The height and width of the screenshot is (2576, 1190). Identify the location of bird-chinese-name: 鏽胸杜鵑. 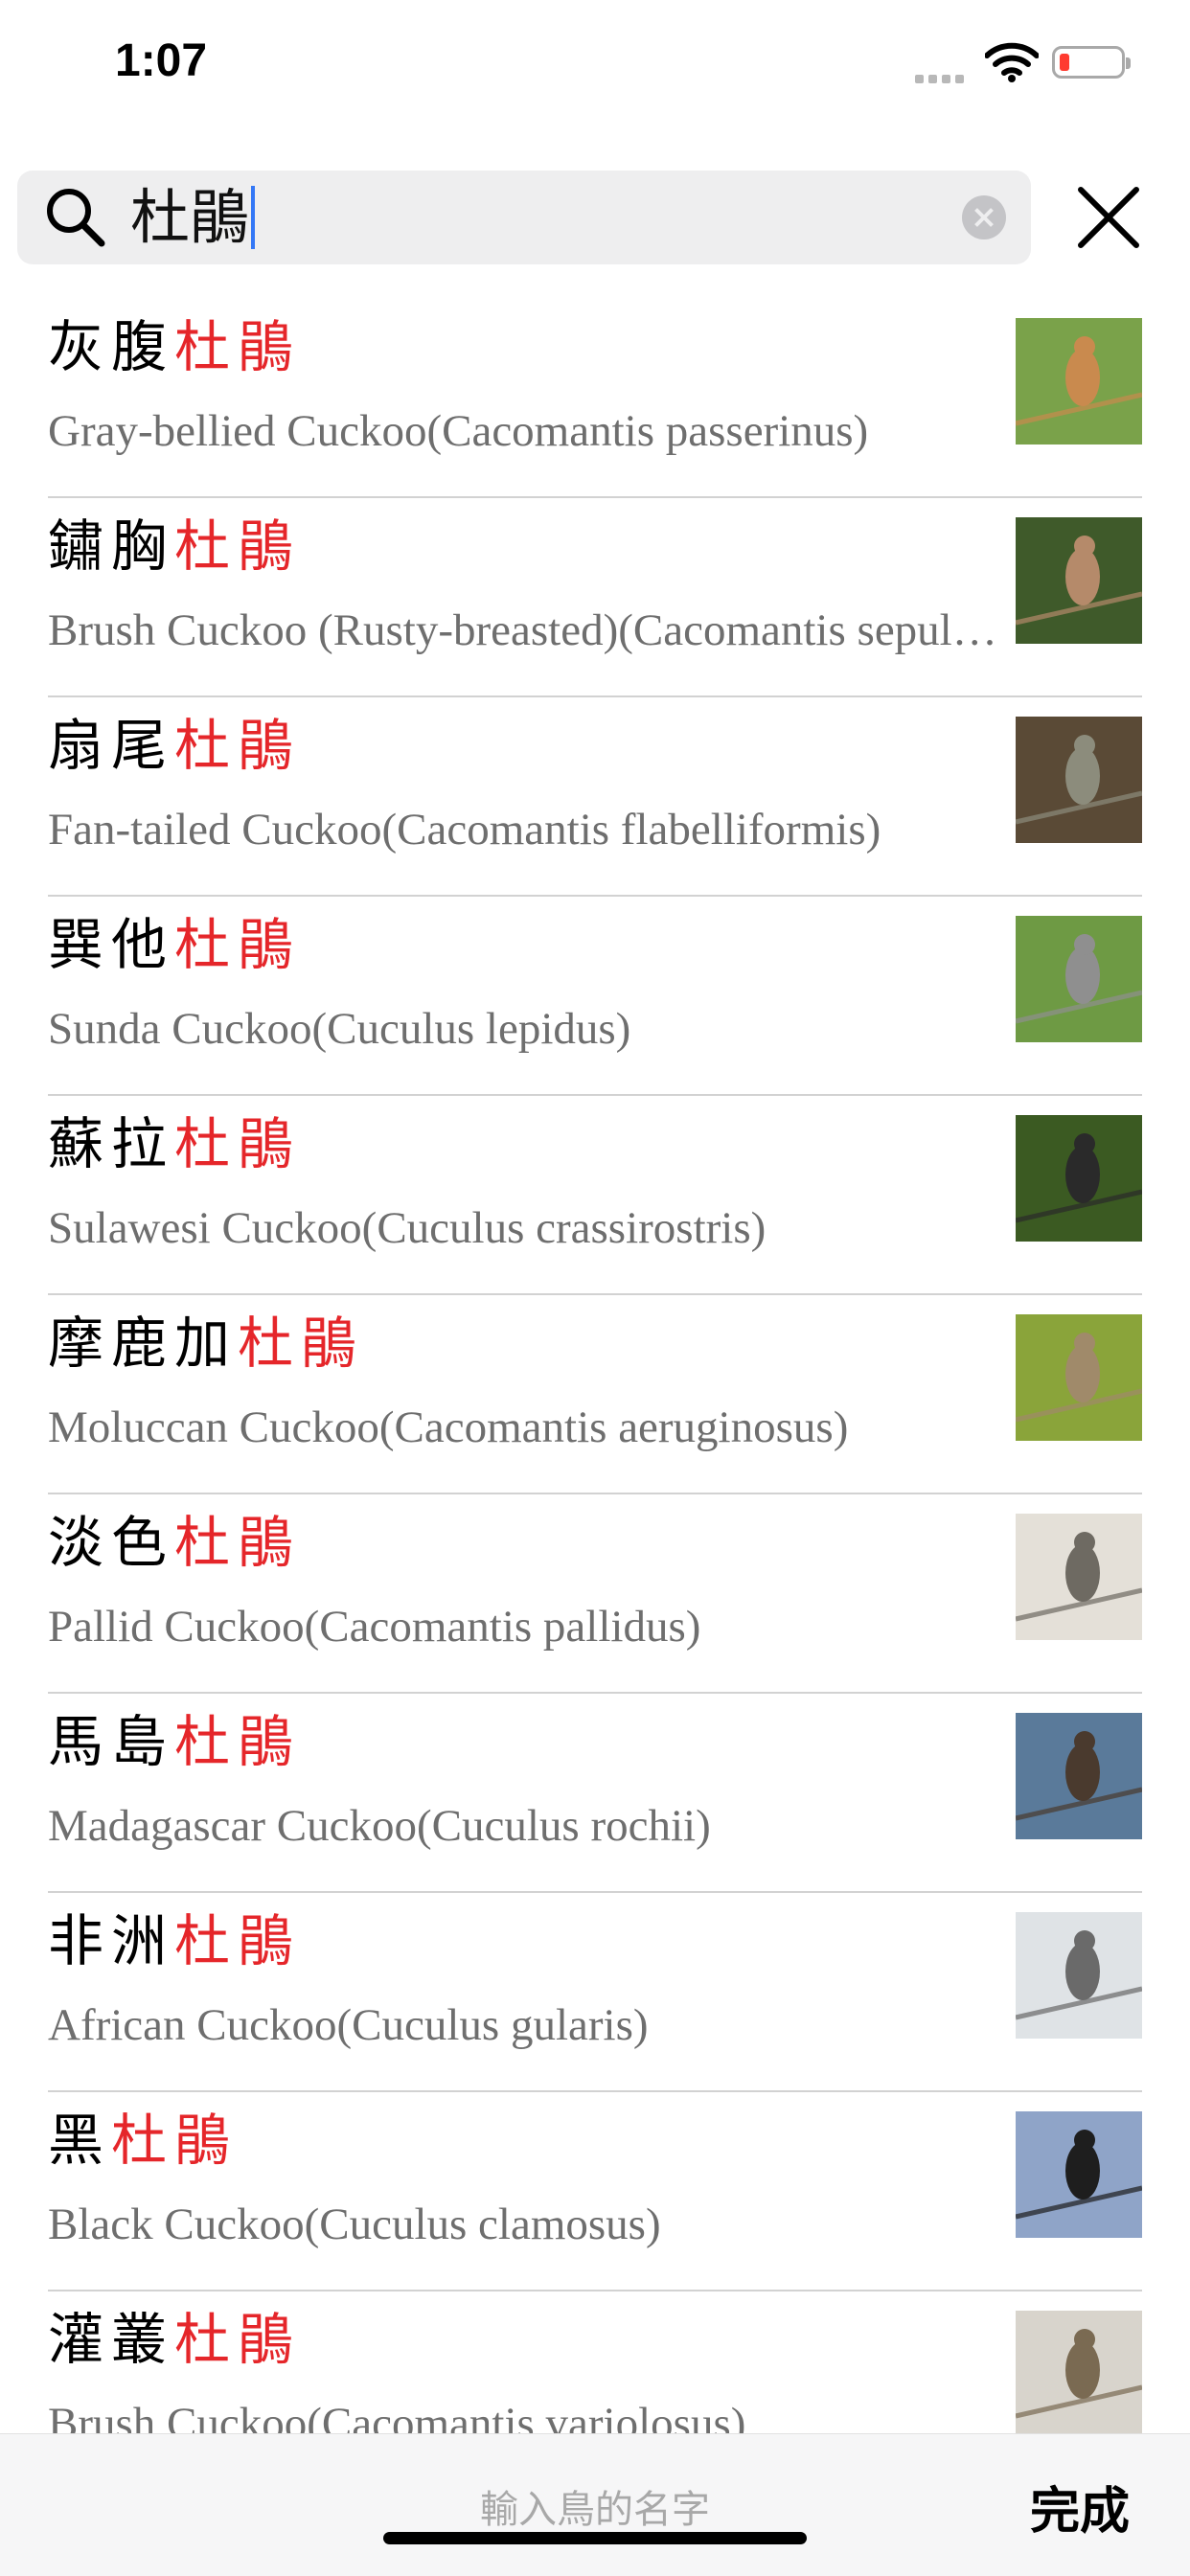
(175, 546).